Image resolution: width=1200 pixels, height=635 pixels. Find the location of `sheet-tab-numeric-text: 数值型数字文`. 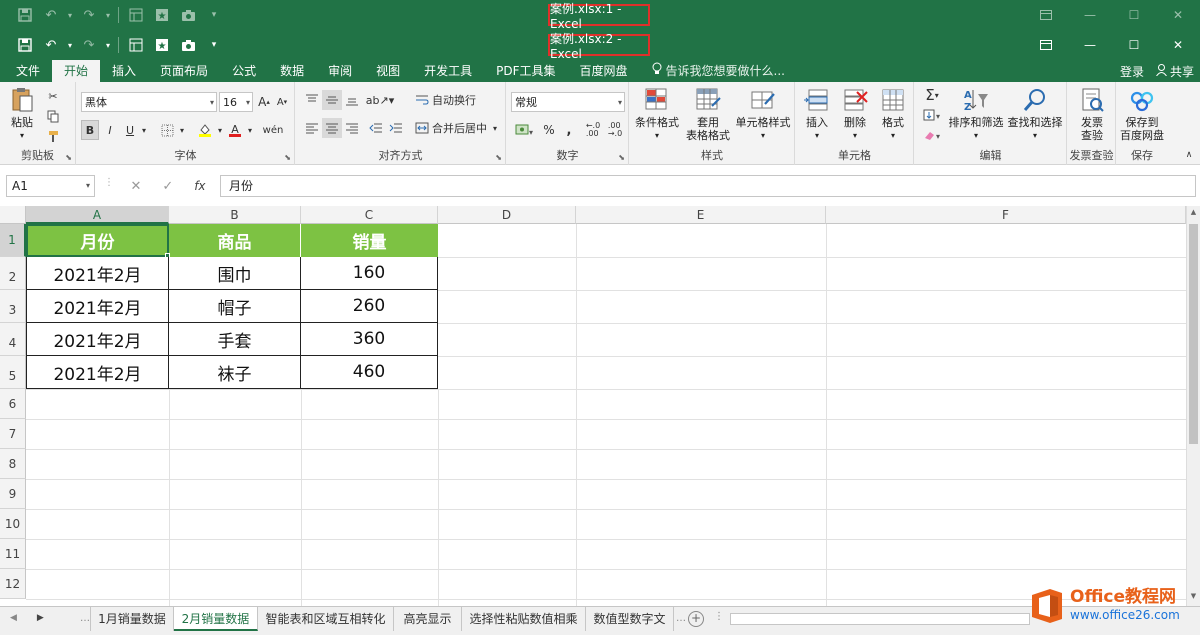

sheet-tab-numeric-text: 数值型数字文 is located at coordinates (630, 619).